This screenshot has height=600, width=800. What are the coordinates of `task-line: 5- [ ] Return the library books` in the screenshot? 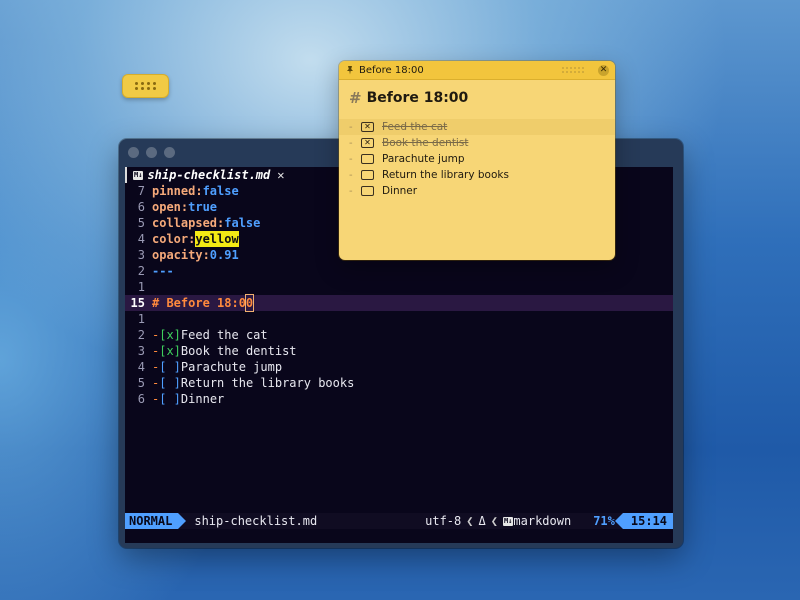 It's located at (399, 383).